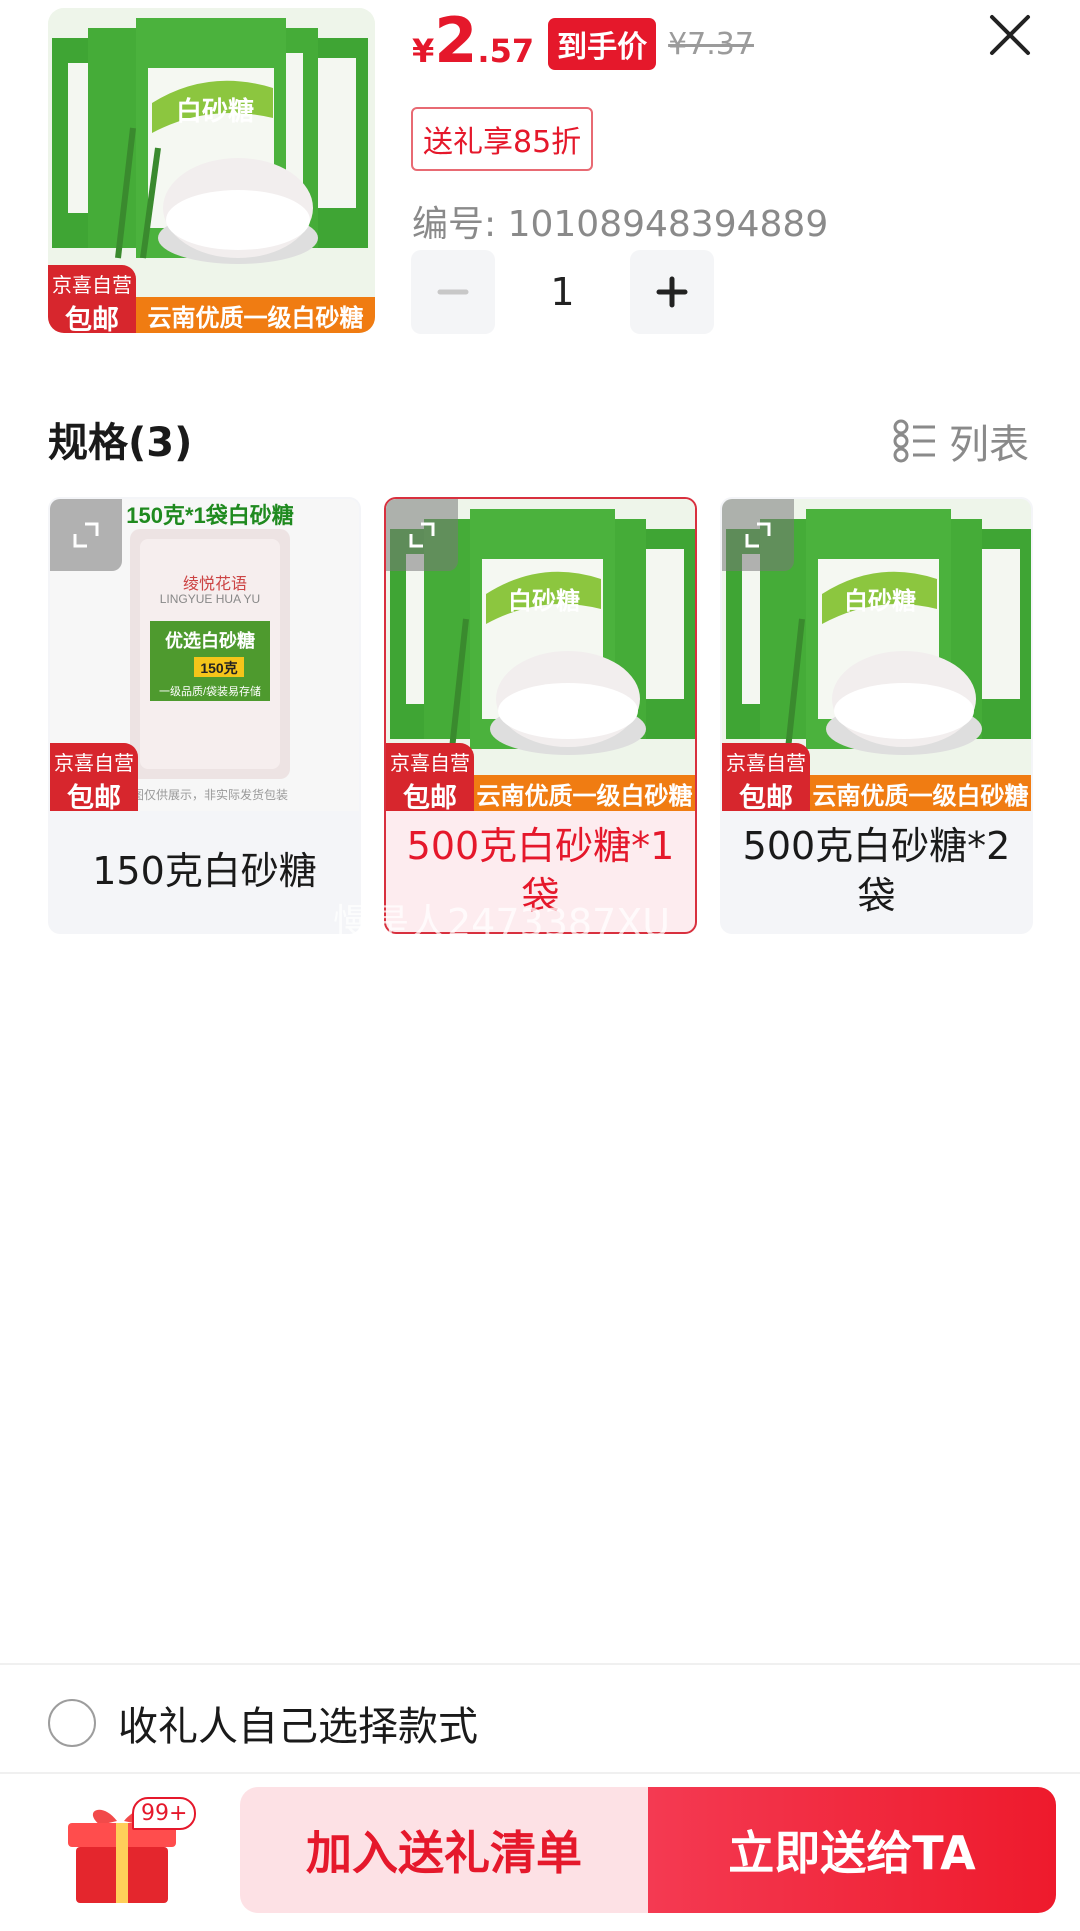  Describe the element at coordinates (210, 794) in the screenshot. I see `pouch-disclaimer: 图仅供展示，非实际发货包装` at that location.